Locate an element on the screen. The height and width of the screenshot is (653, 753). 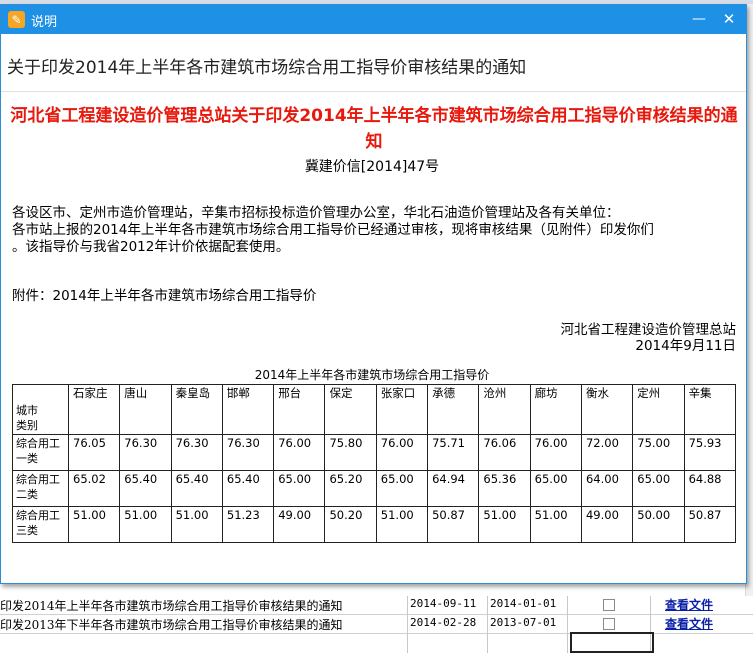
table-cell: 50.00 is located at coordinates (658, 524).